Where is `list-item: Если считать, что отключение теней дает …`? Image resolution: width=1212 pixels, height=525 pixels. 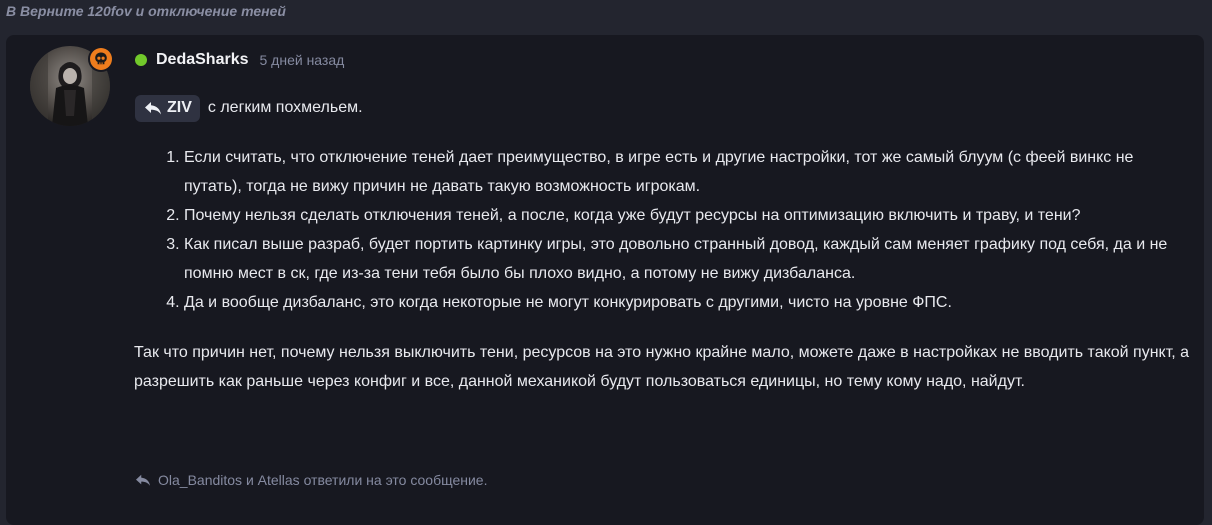
list-item: Если считать, что отключение теней дает … is located at coordinates (689, 172).